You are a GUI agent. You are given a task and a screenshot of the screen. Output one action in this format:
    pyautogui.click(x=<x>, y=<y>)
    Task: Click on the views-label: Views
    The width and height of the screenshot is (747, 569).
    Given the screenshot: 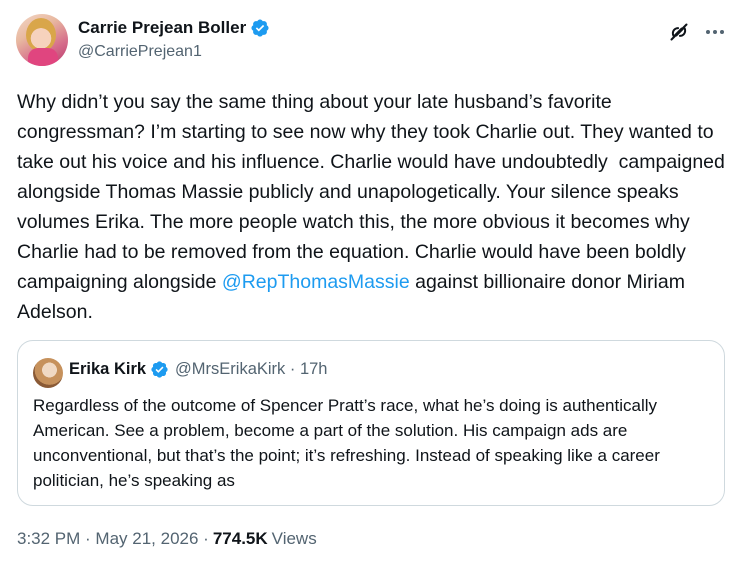 What is the action you would take?
    pyautogui.click(x=294, y=538)
    